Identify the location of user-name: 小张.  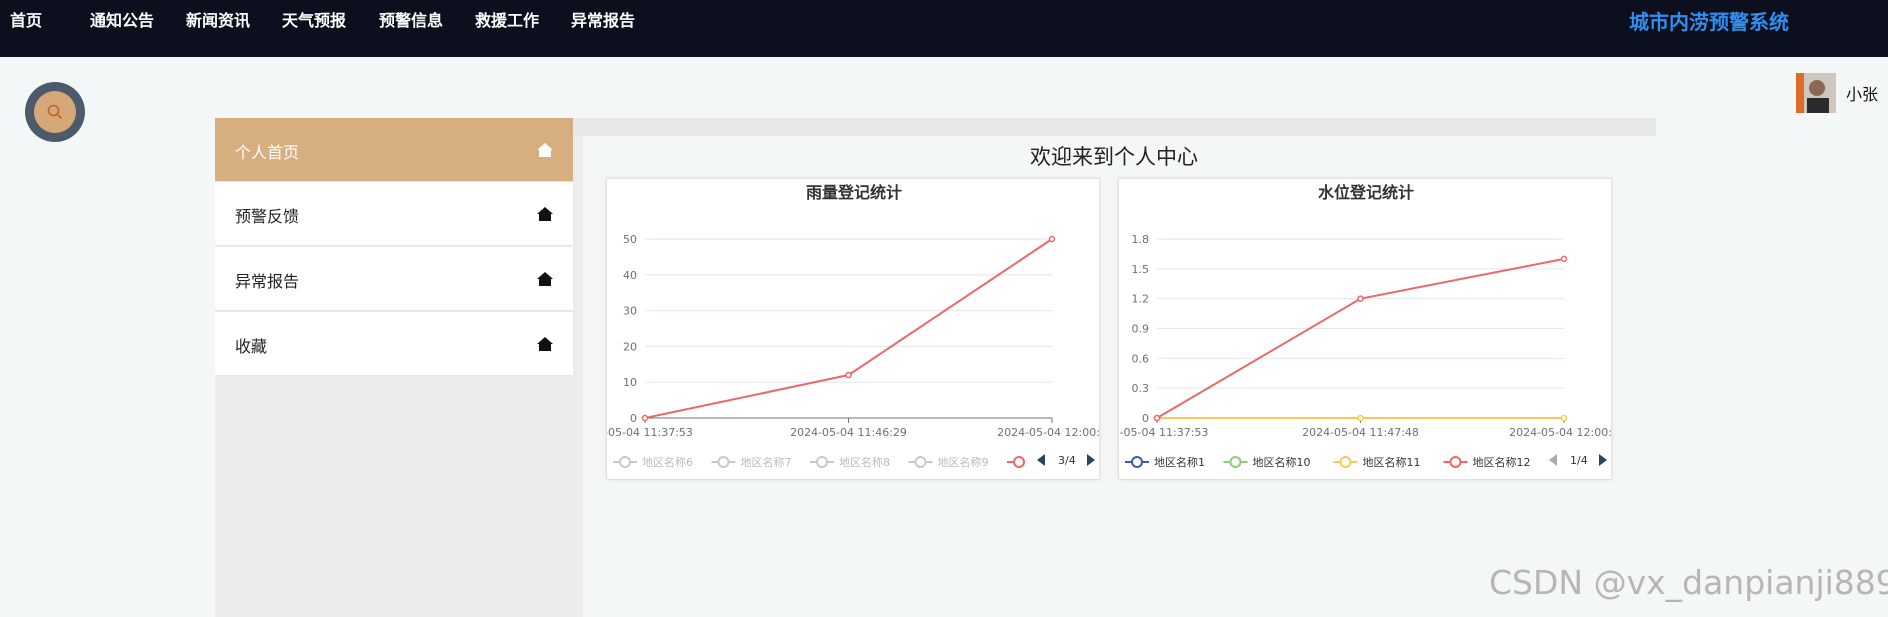
(1862, 93).